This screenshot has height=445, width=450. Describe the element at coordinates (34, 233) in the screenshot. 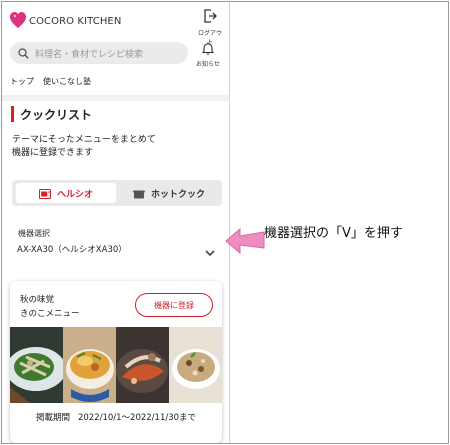

I see `device-select-label: 機器選択` at that location.